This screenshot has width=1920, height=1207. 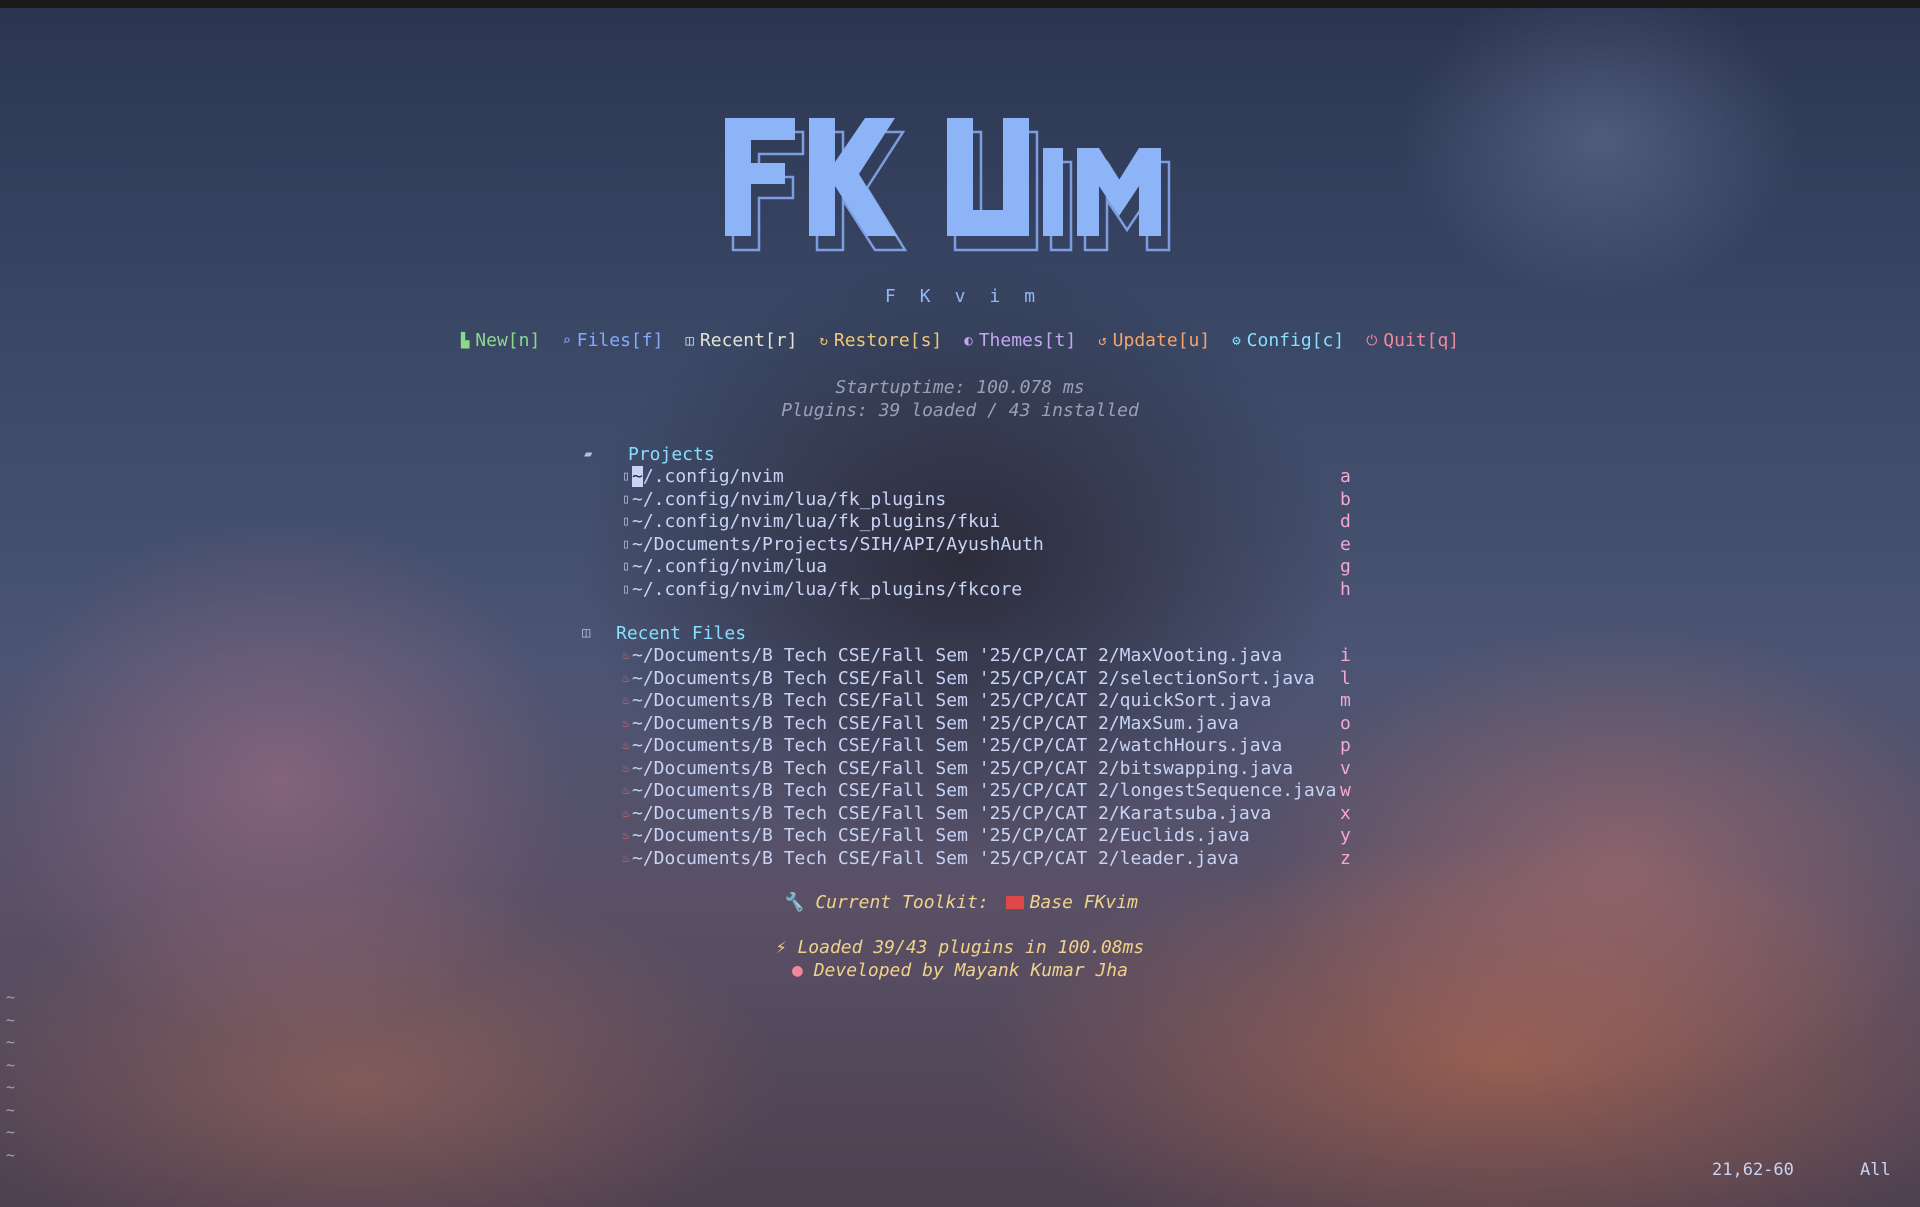 I want to click on project-item: ▯ ~/.config/nvim a, so click(x=970, y=477).